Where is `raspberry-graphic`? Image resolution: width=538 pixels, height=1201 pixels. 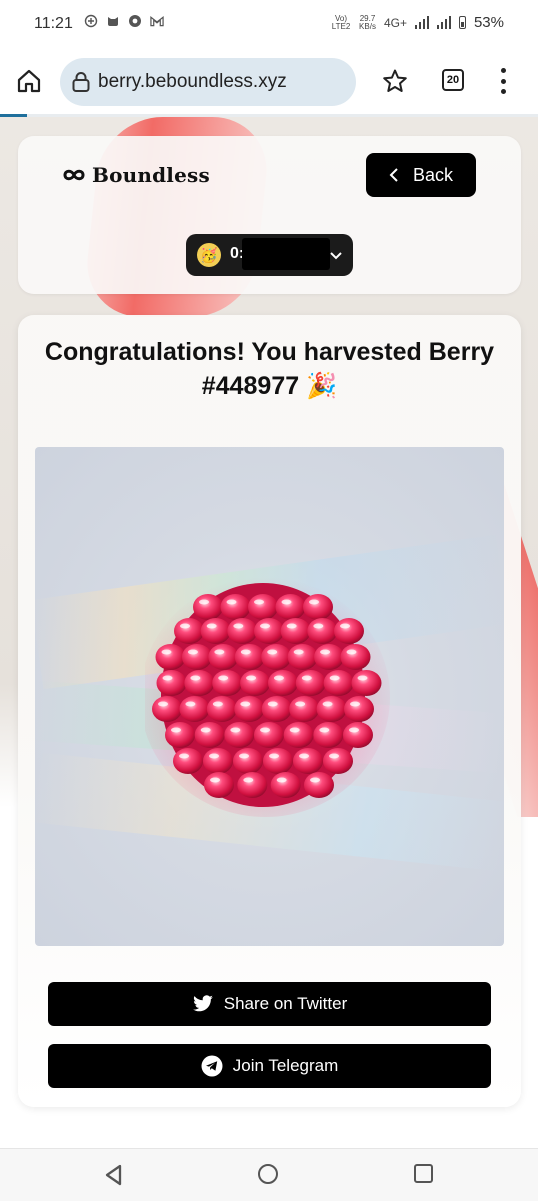 raspberry-graphic is located at coordinates (267, 697).